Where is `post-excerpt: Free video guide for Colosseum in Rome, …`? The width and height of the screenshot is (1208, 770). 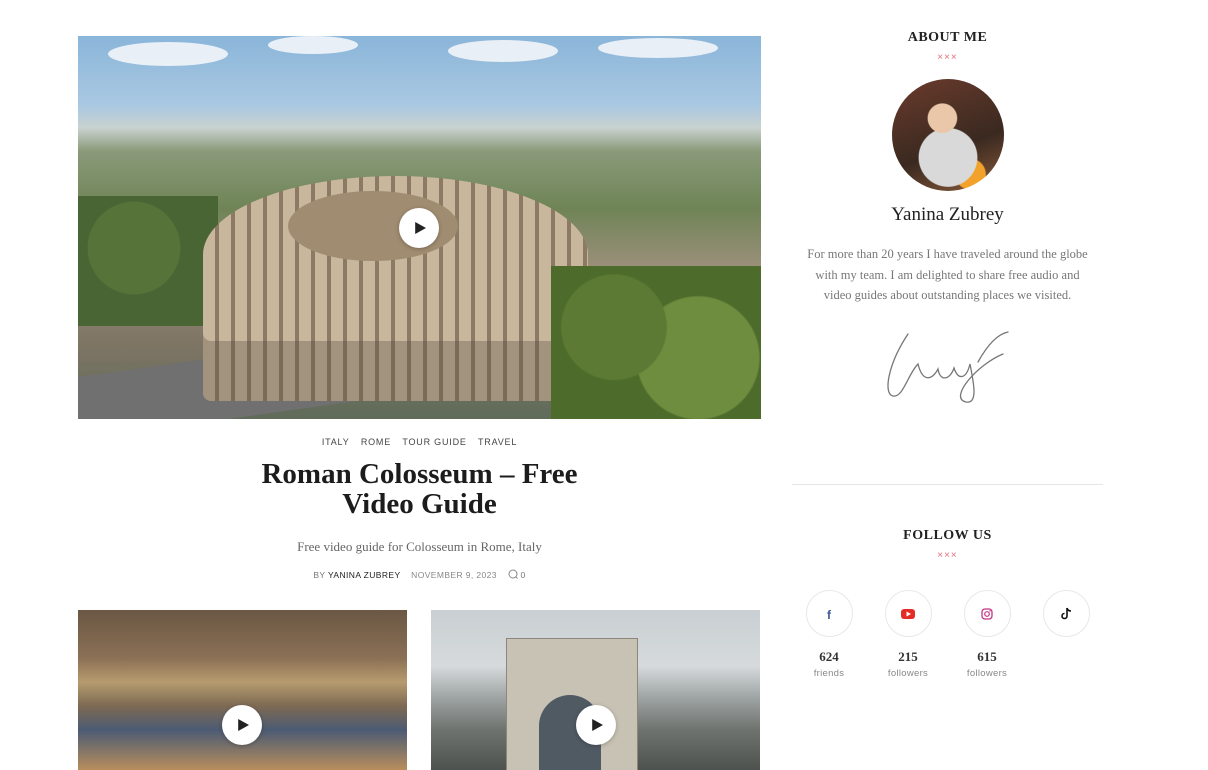
post-excerpt: Free video guide for Colosseum in Rome, … is located at coordinates (419, 546).